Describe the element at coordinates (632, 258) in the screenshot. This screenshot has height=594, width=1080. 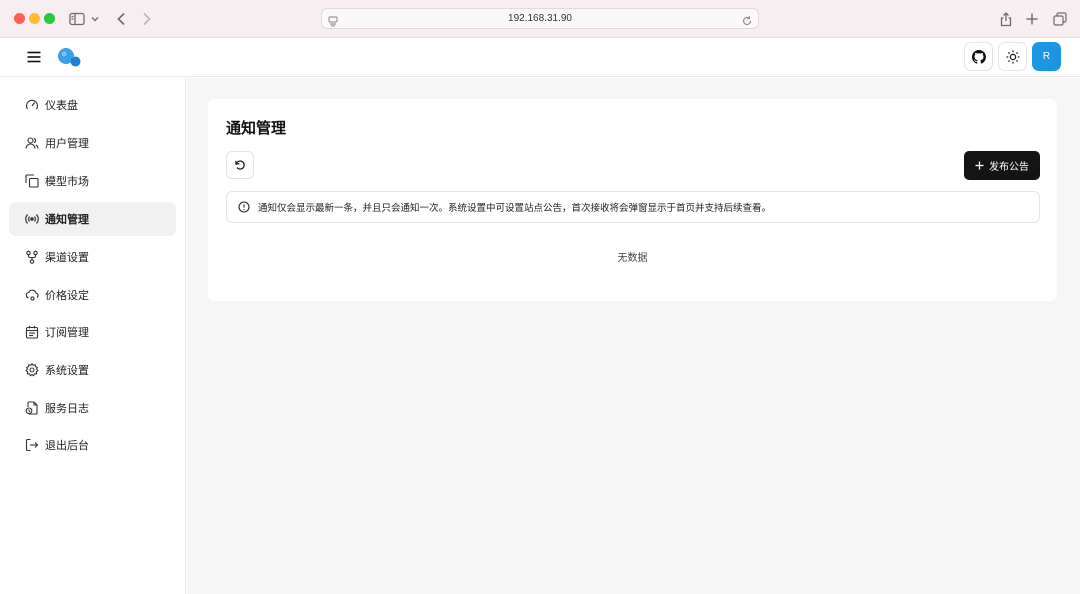
I see `empty-state-text: 无数据` at that location.